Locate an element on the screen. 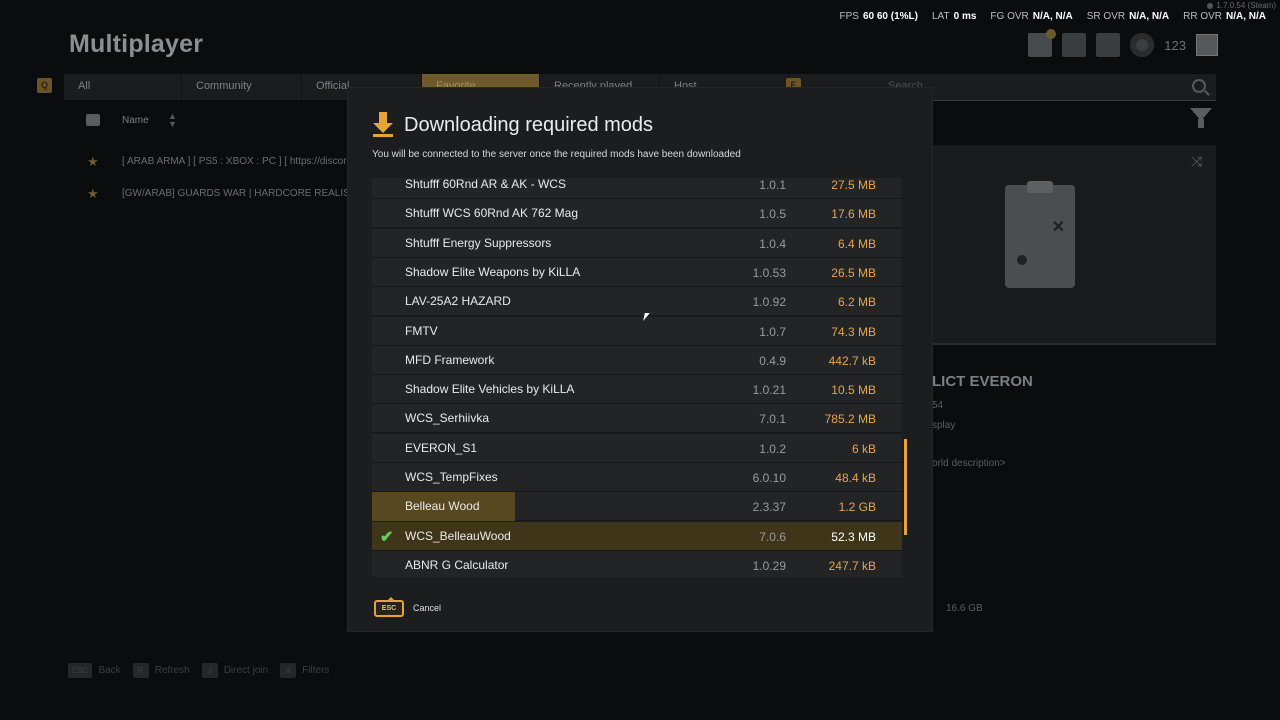 The width and height of the screenshot is (1280, 720). perf-stat: RR OVR N/A, N/A is located at coordinates (1224, 16).